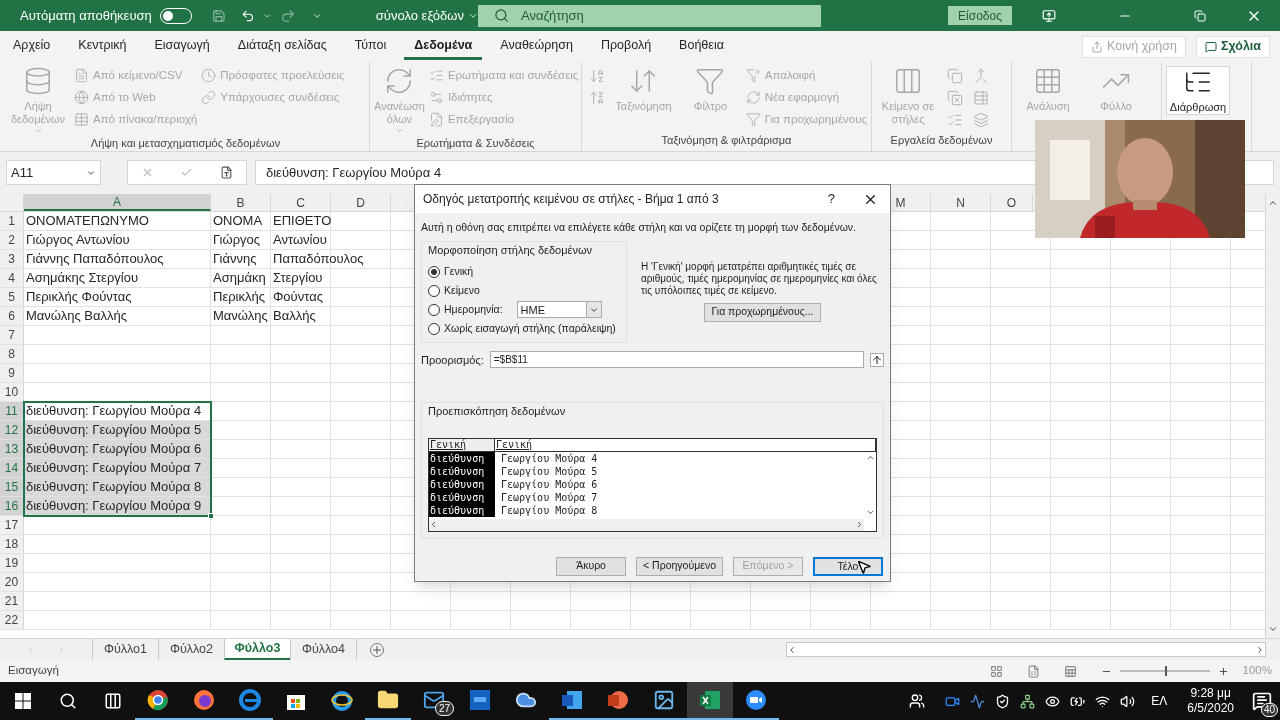  Describe the element at coordinates (102, 46) in the screenshot. I see `ribbon-tab: Κεντρική` at that location.